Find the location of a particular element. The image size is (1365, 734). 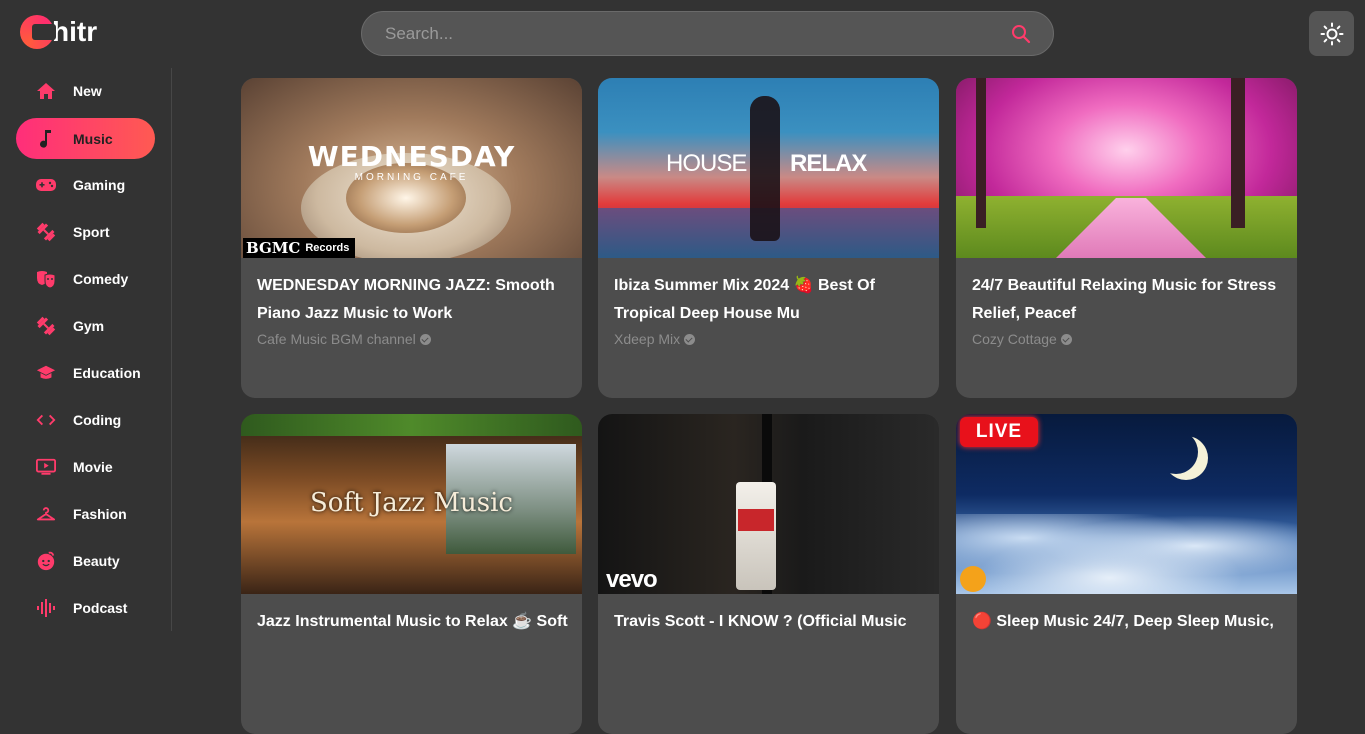

thumbnail-text-right: RELAX is located at coordinates (828, 163).